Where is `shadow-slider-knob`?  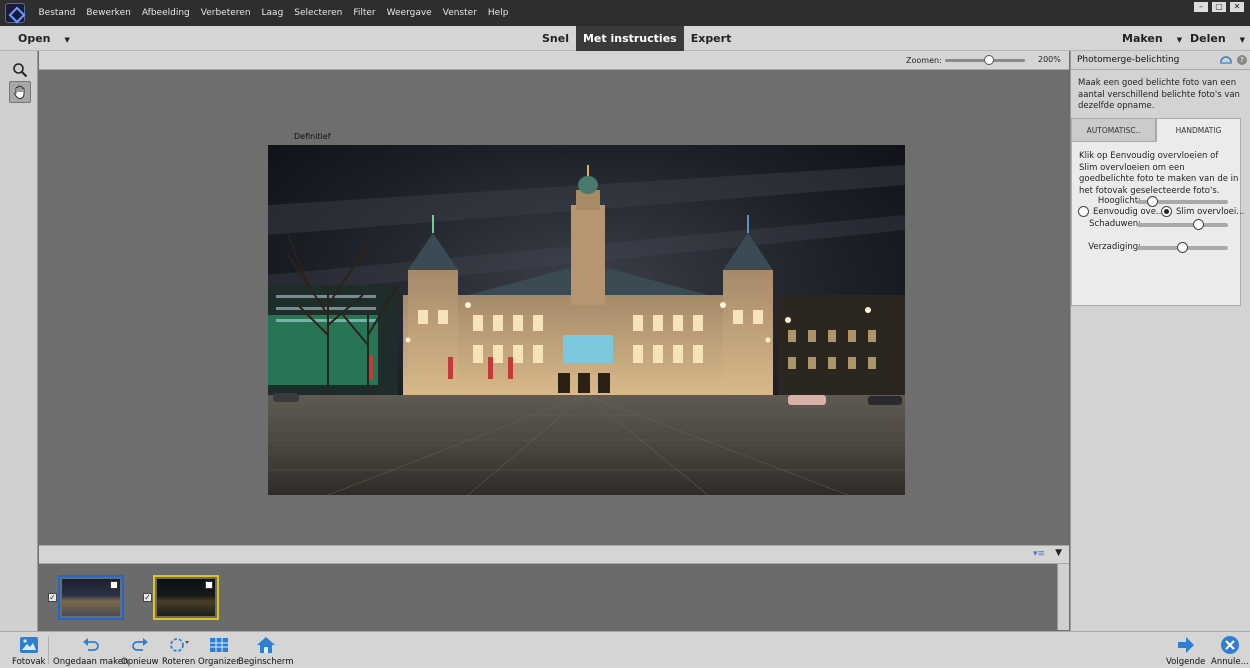
shadow-slider-knob is located at coordinates (1198, 224).